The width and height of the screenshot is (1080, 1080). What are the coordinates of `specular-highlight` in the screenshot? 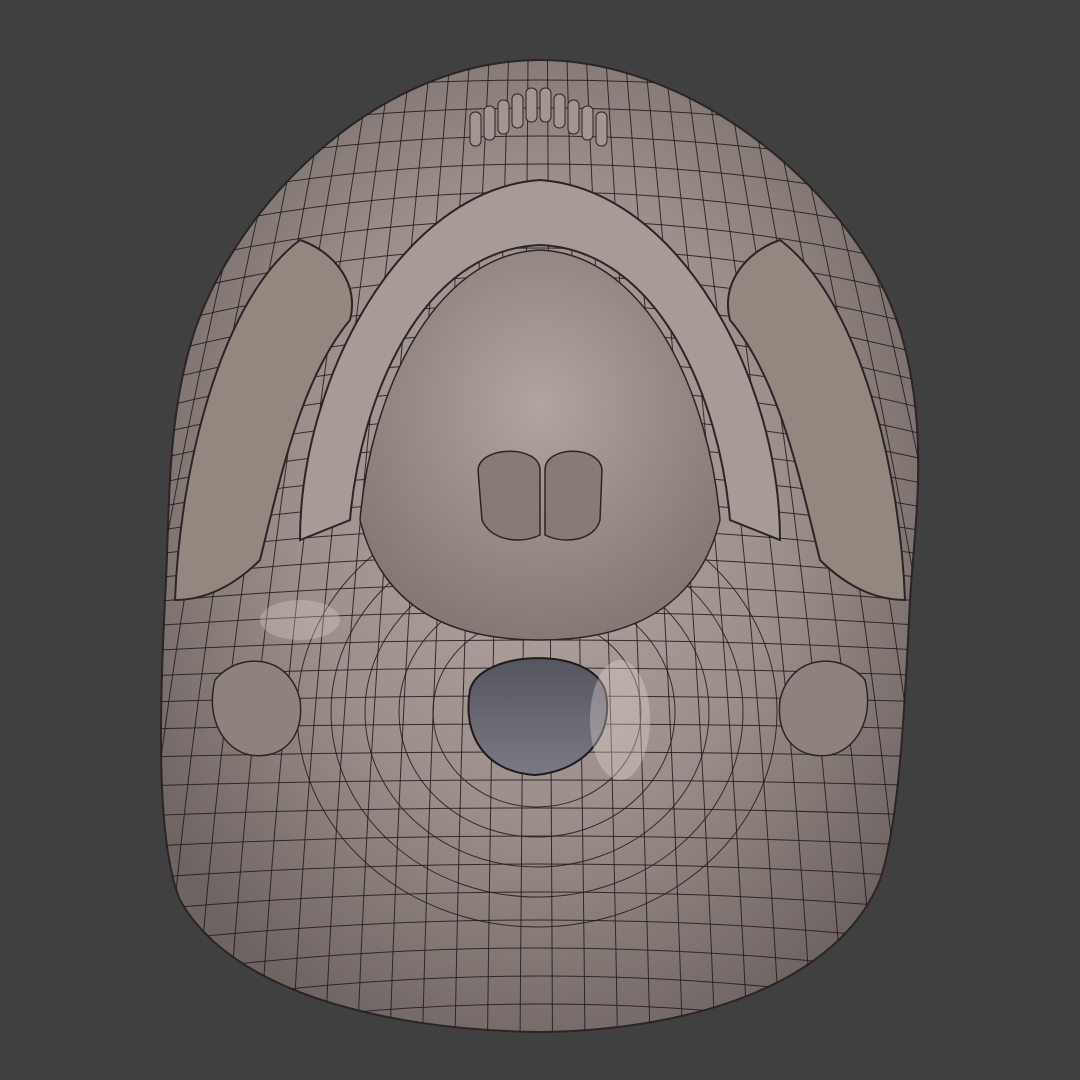 It's located at (620, 720).